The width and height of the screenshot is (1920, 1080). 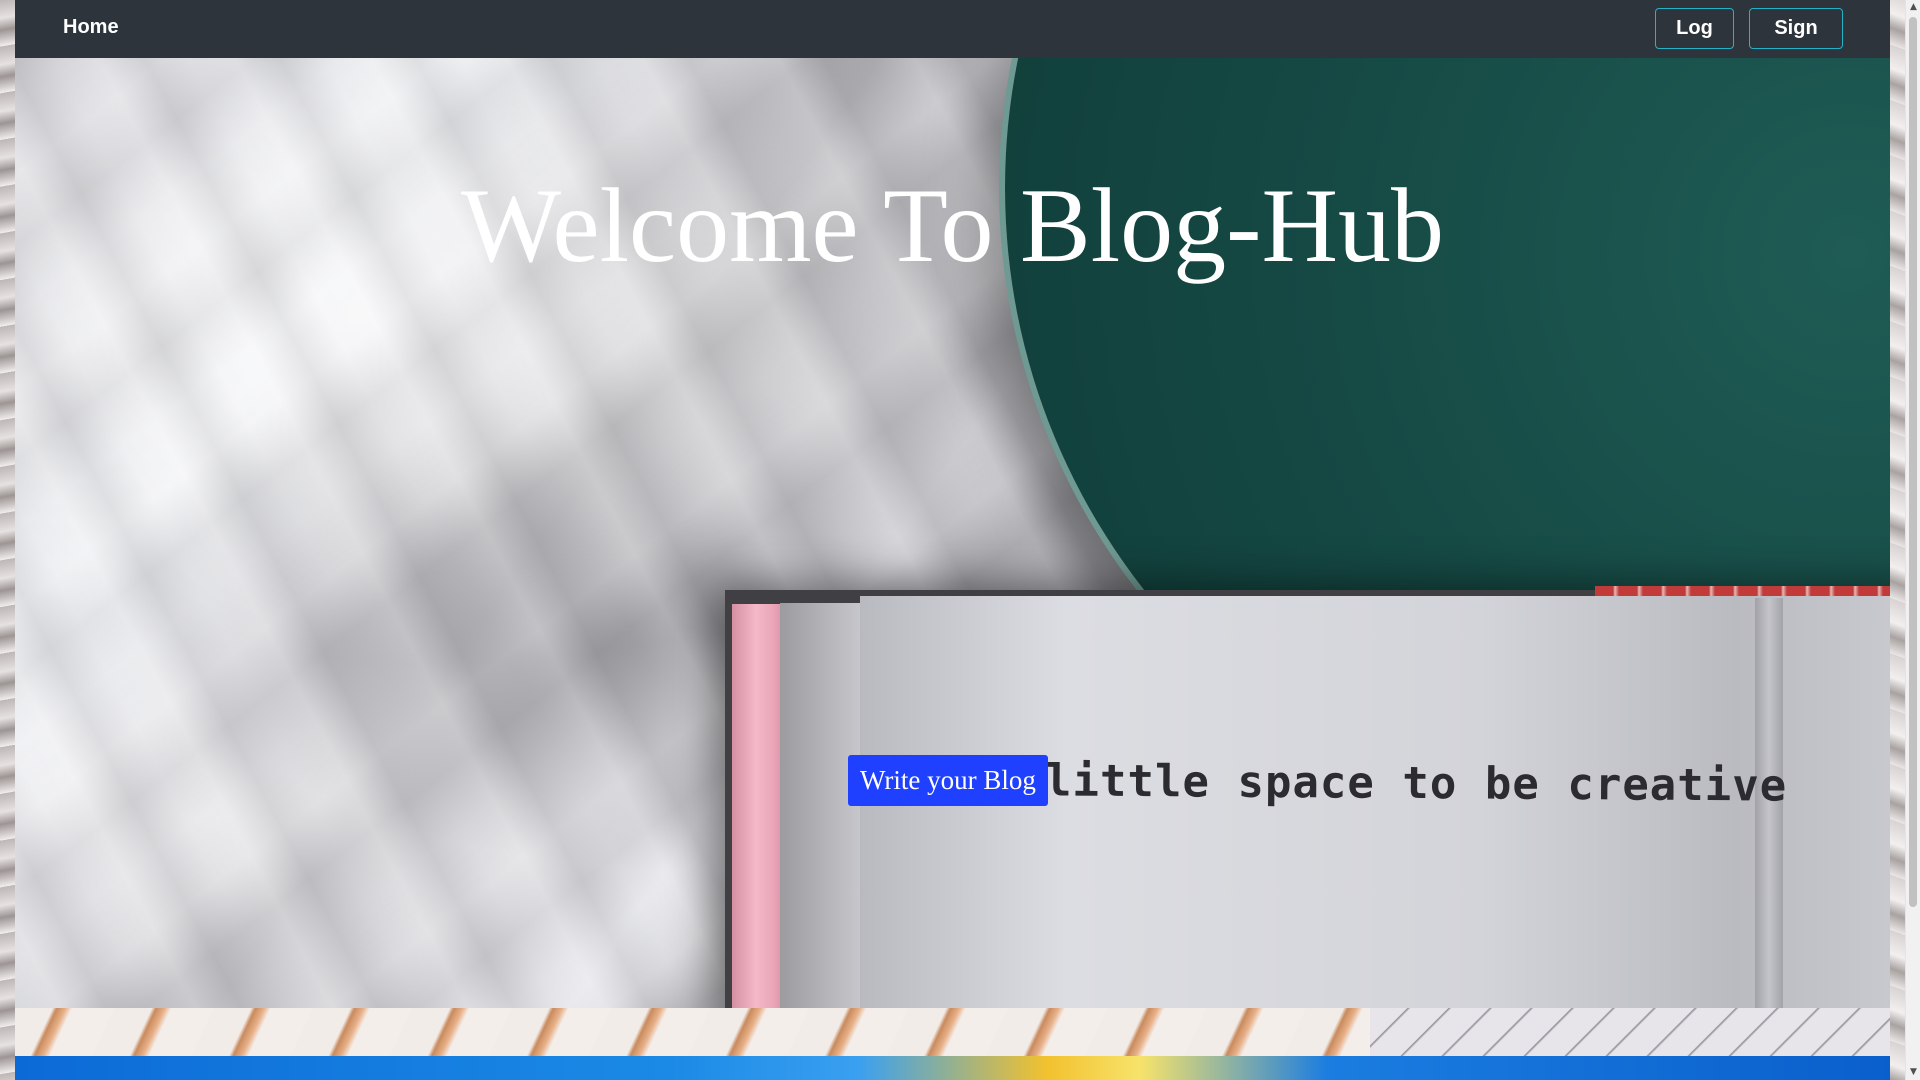 What do you see at coordinates (952, 225) in the screenshot?
I see `page-title: Welcome To Blog-Hub` at bounding box center [952, 225].